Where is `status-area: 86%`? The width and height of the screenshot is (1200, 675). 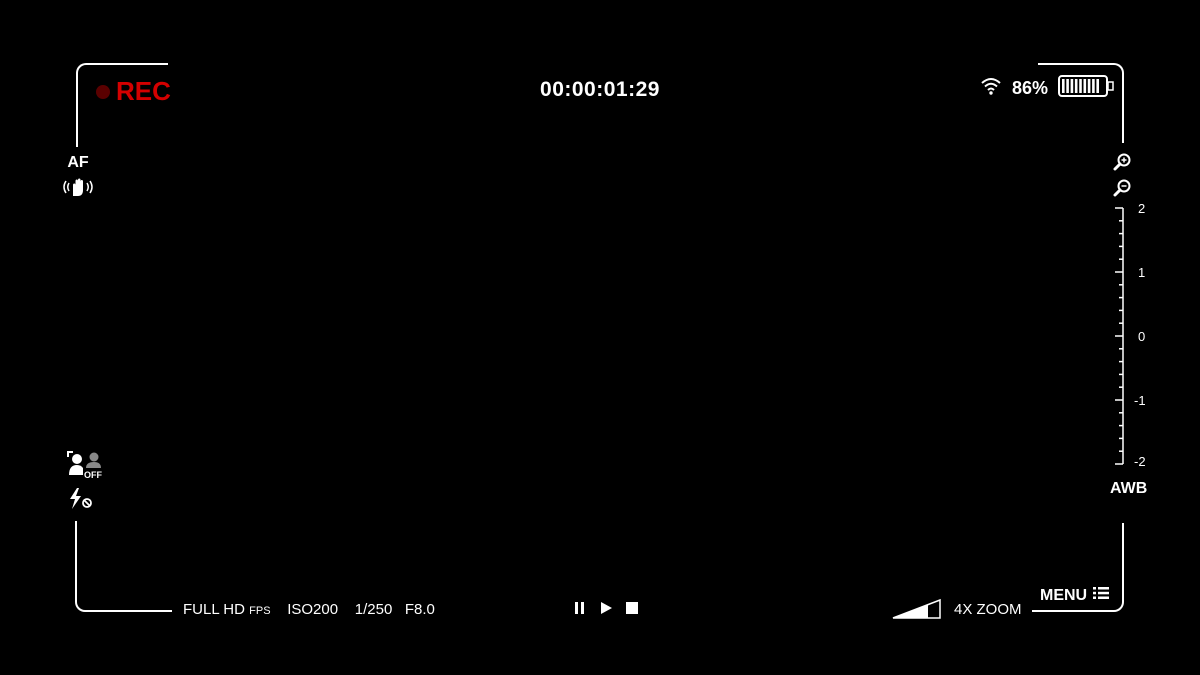
status-area: 86% is located at coordinates (1047, 88).